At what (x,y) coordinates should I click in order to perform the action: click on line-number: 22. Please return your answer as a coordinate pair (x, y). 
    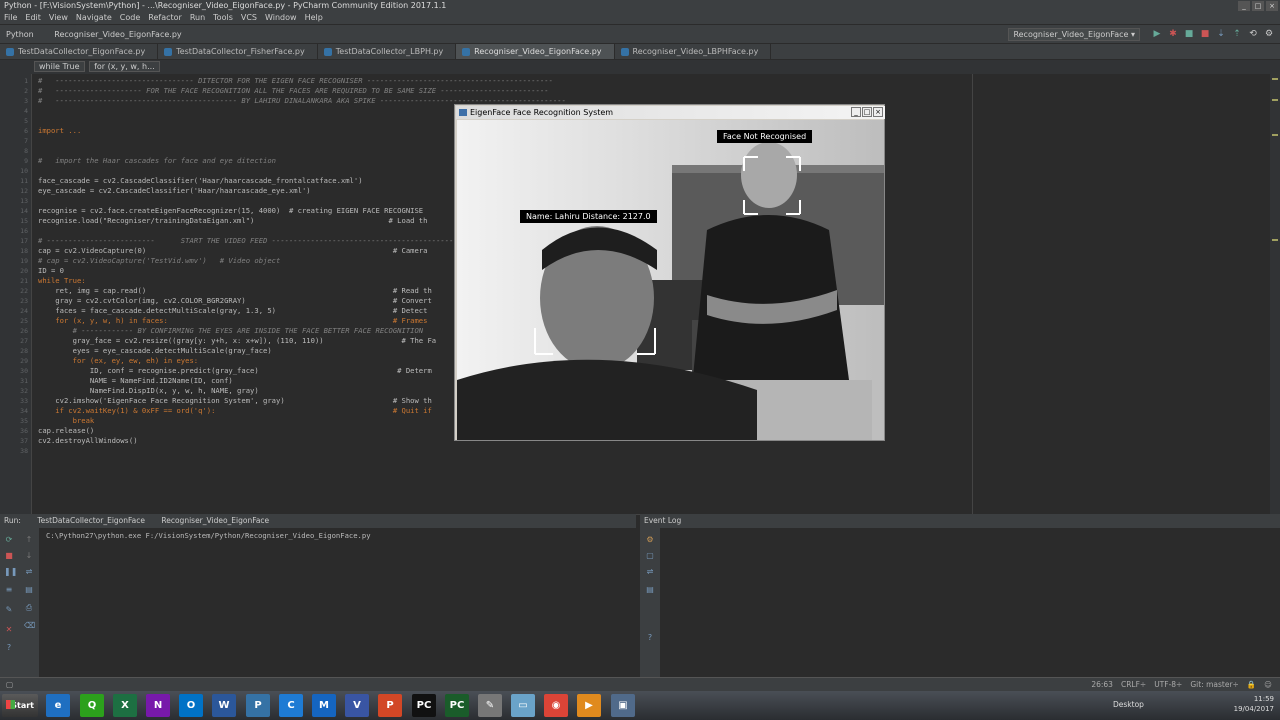
    Looking at the image, I should click on (24, 291).